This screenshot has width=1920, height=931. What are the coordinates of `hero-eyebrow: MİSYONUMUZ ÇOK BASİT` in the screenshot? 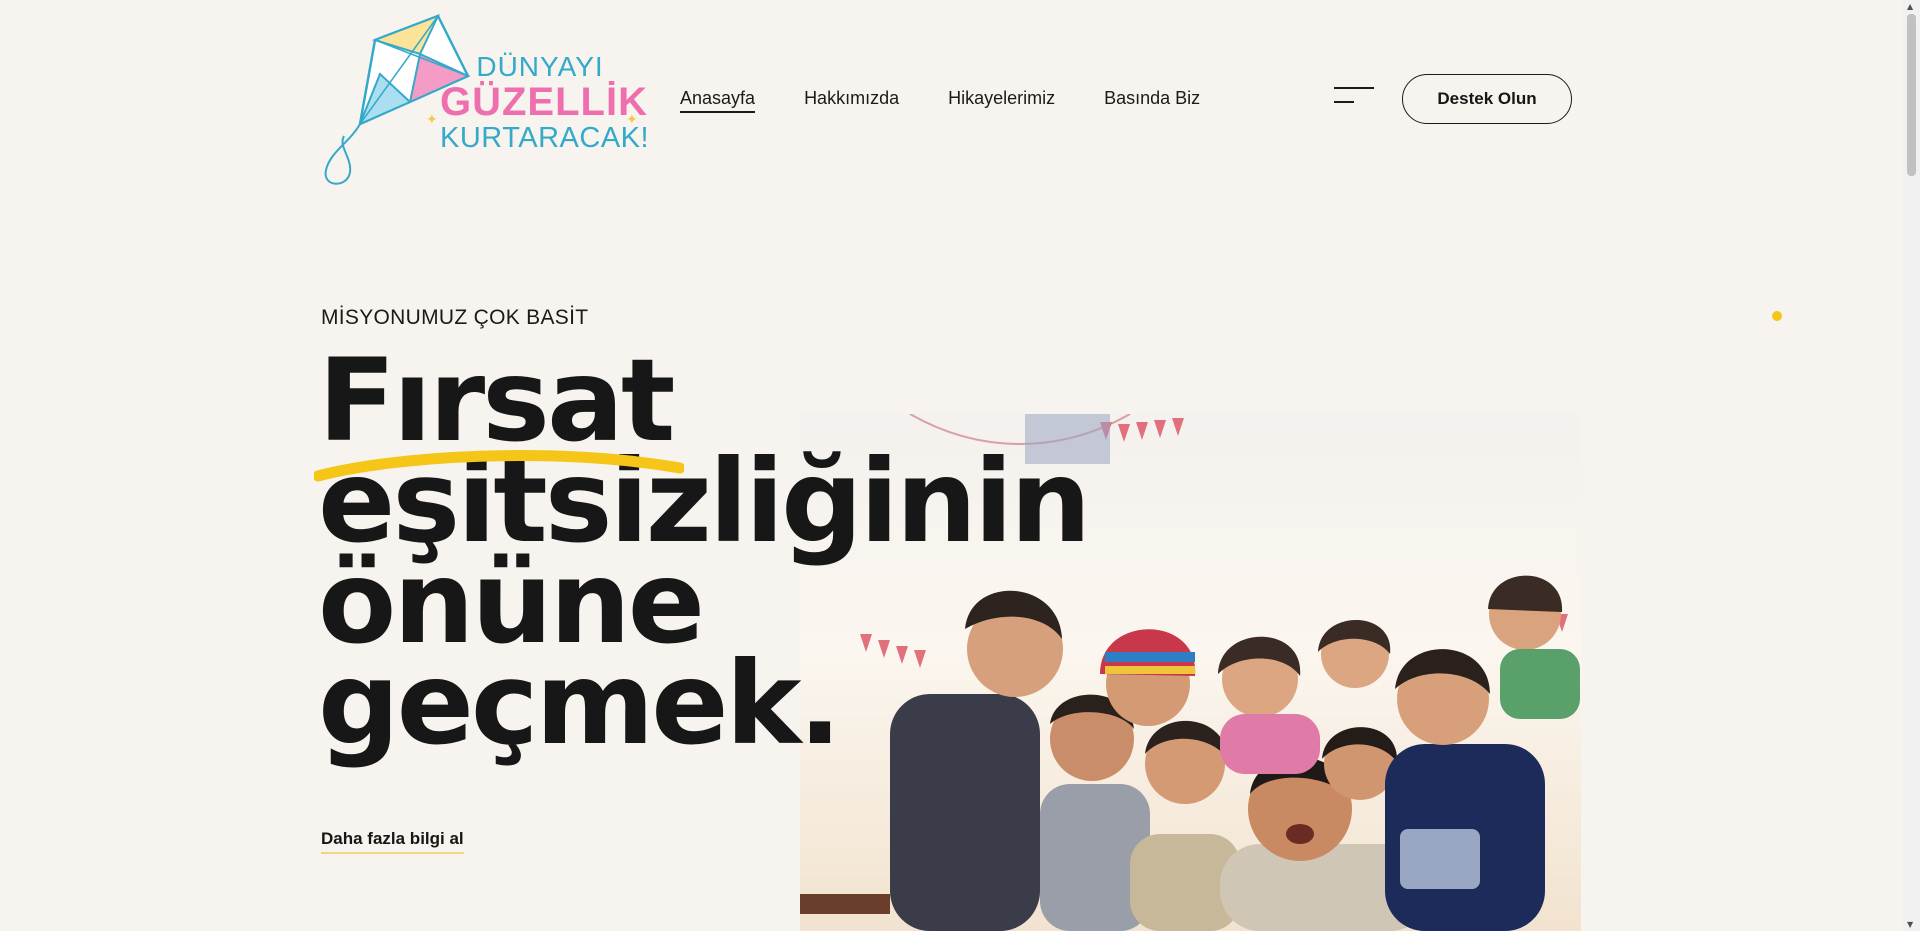 It's located at (455, 317).